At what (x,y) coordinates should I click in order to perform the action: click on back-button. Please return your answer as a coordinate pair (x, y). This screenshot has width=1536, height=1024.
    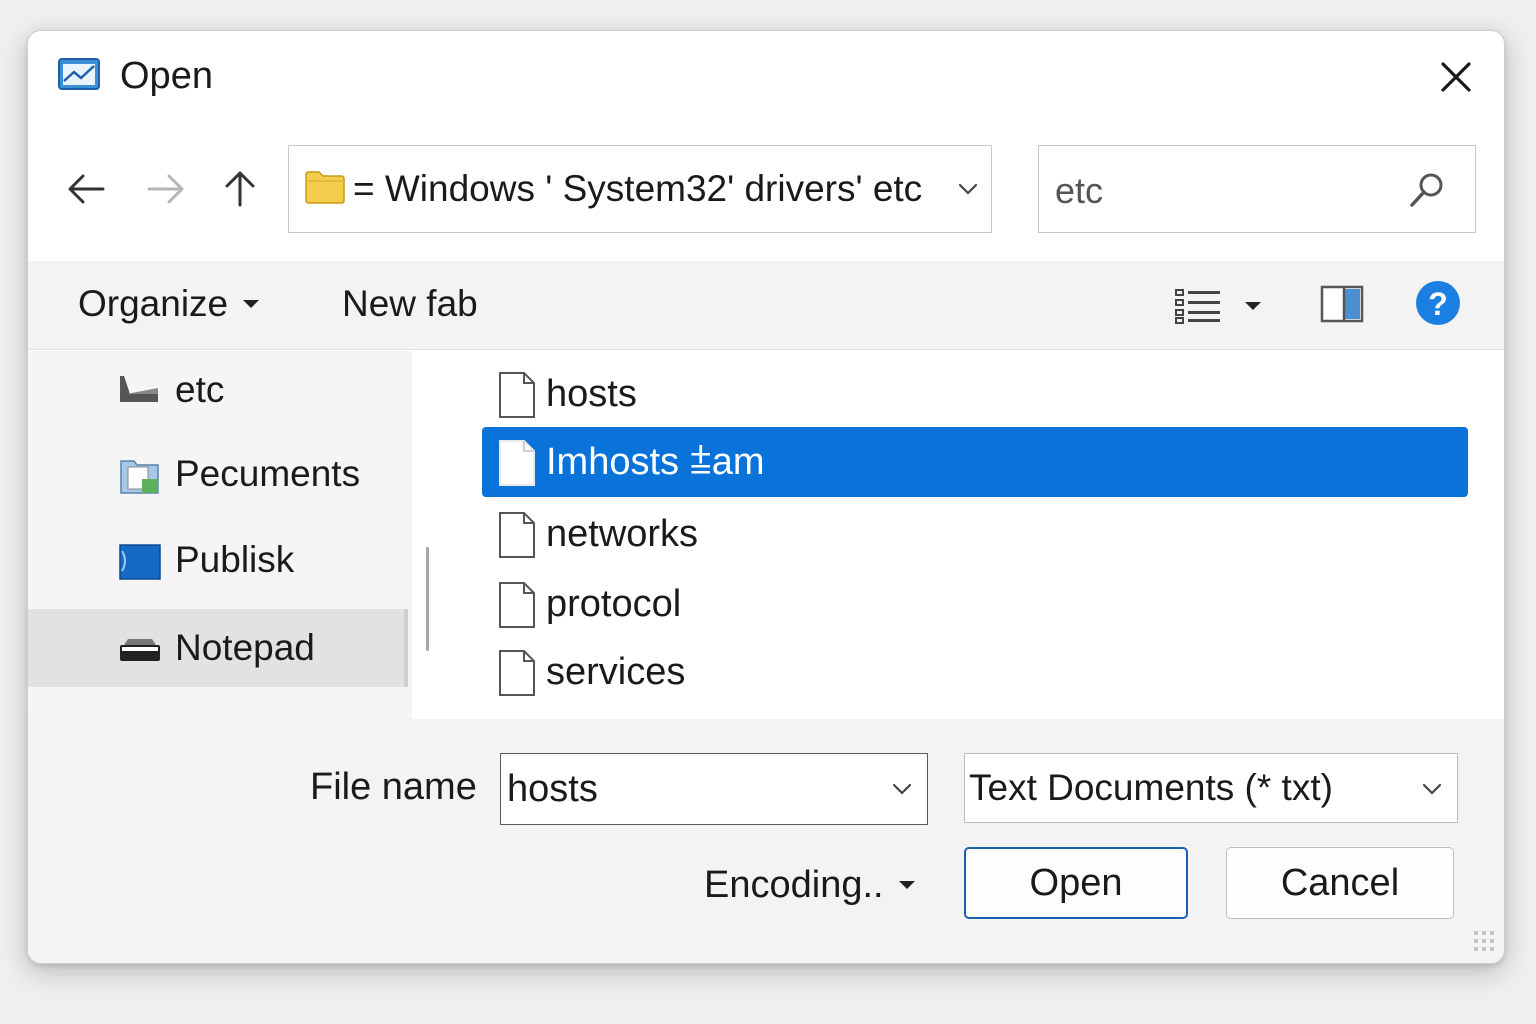
    Looking at the image, I should click on (86, 189).